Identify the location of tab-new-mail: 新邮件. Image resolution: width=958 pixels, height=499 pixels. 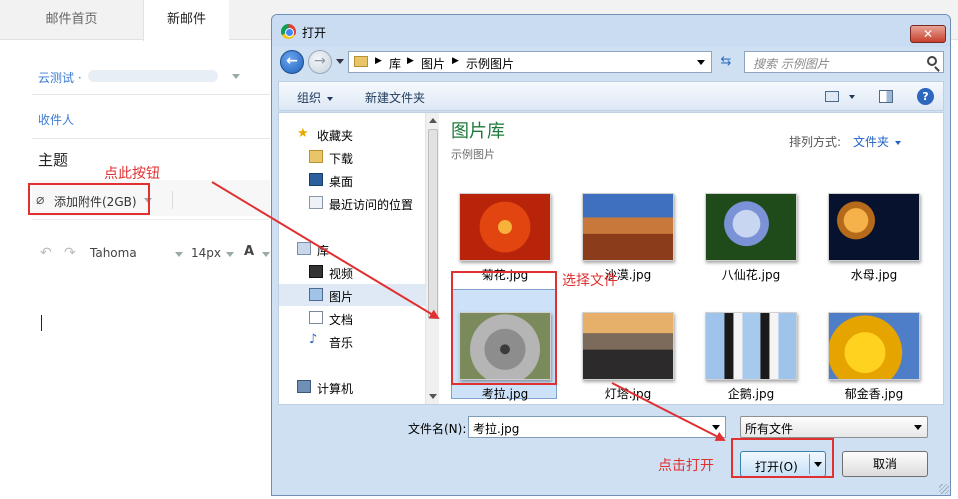
(186, 20).